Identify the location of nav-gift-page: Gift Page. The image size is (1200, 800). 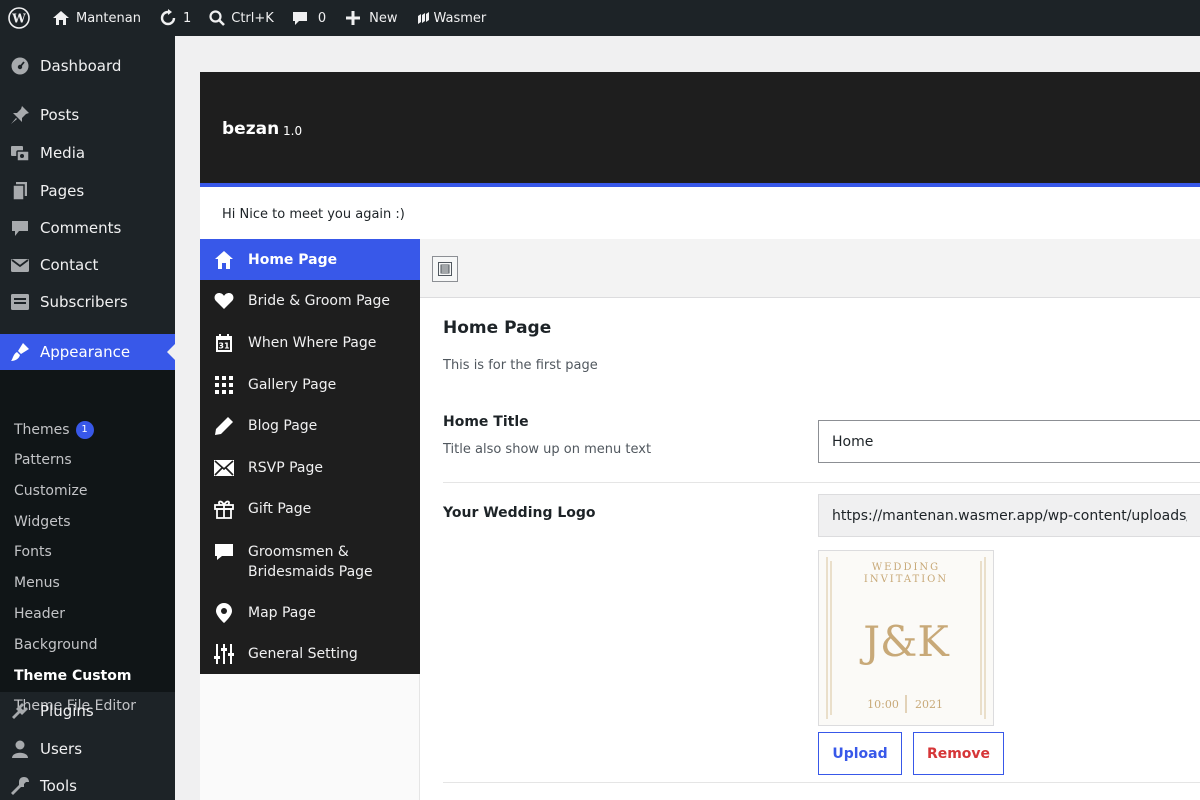
(310, 509).